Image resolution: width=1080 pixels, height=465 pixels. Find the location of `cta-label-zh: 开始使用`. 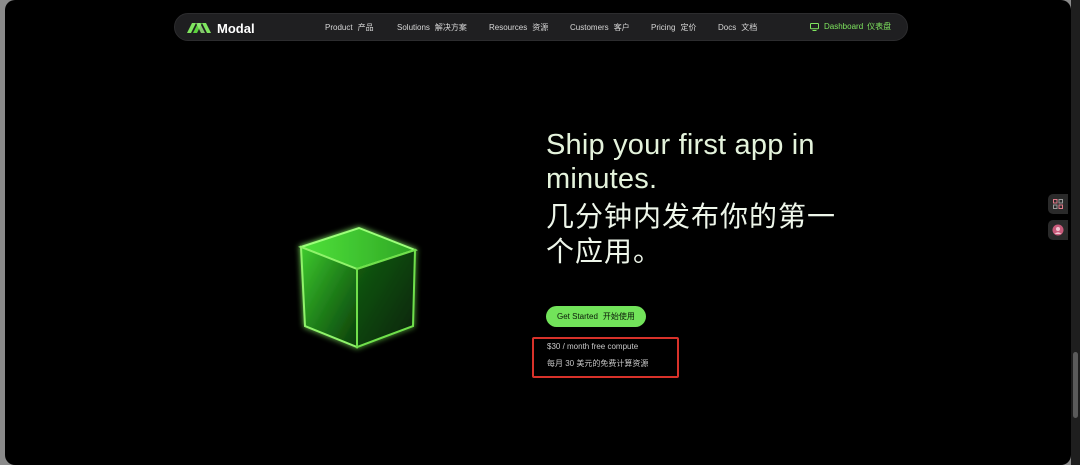

cta-label-zh: 开始使用 is located at coordinates (618, 316).